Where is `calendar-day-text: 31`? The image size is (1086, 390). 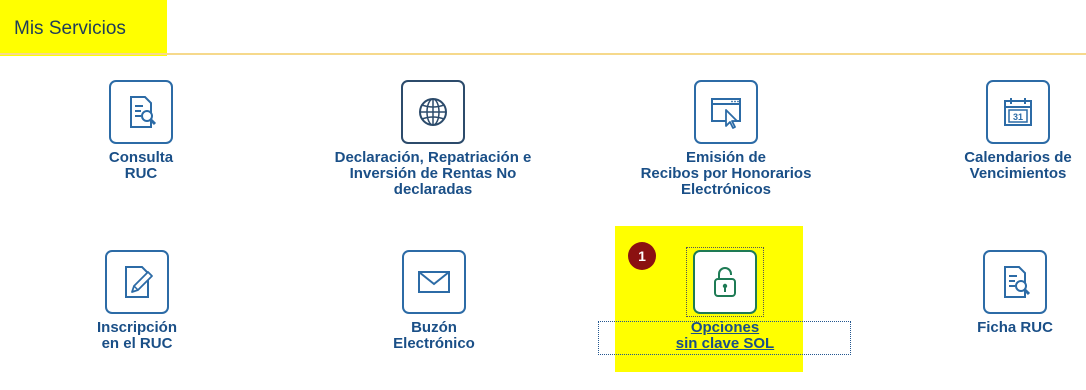 calendar-day-text: 31 is located at coordinates (1018, 117).